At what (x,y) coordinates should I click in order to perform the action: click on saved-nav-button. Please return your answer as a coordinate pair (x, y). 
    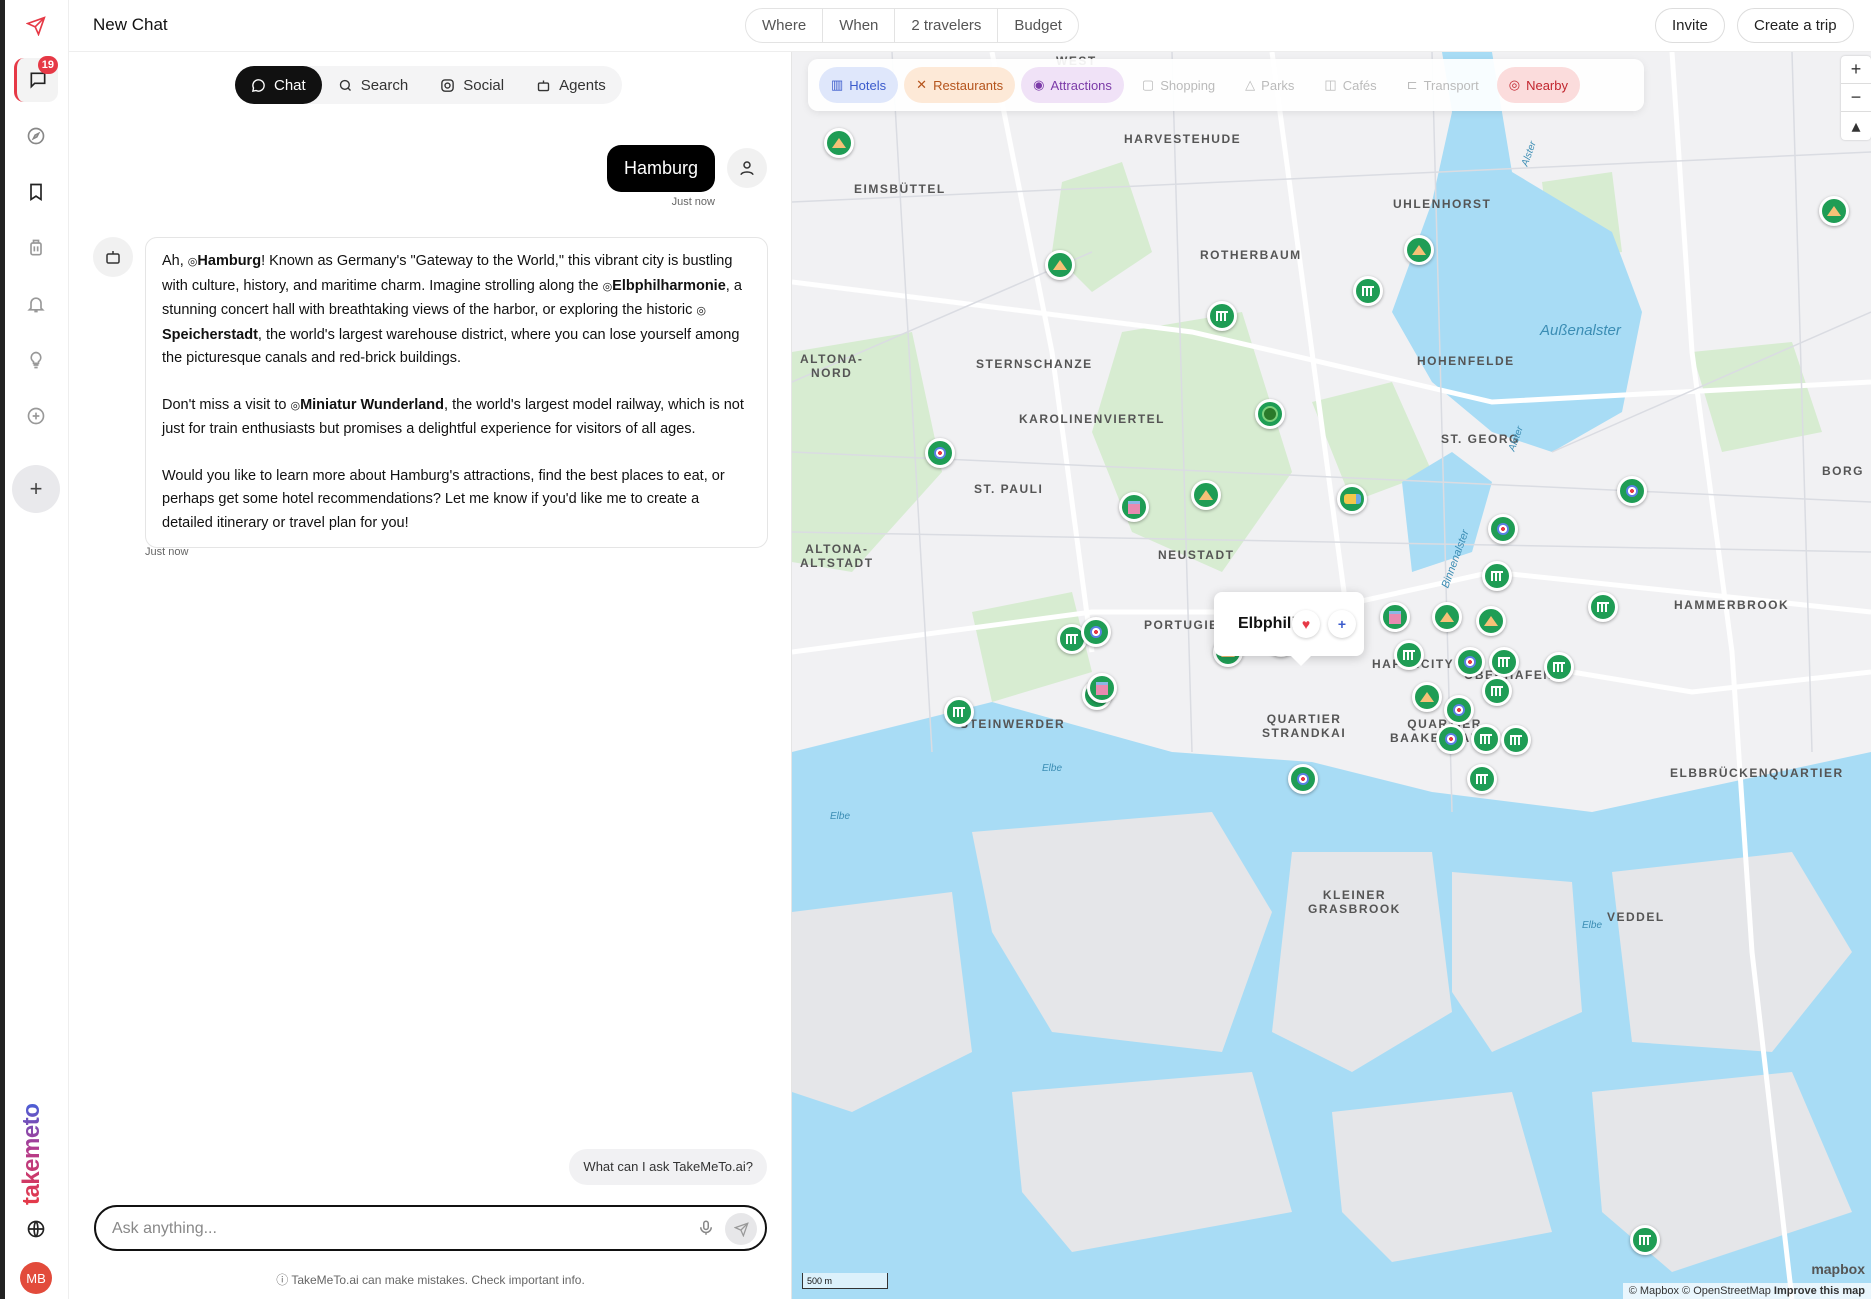
    Looking at the image, I should click on (36, 192).